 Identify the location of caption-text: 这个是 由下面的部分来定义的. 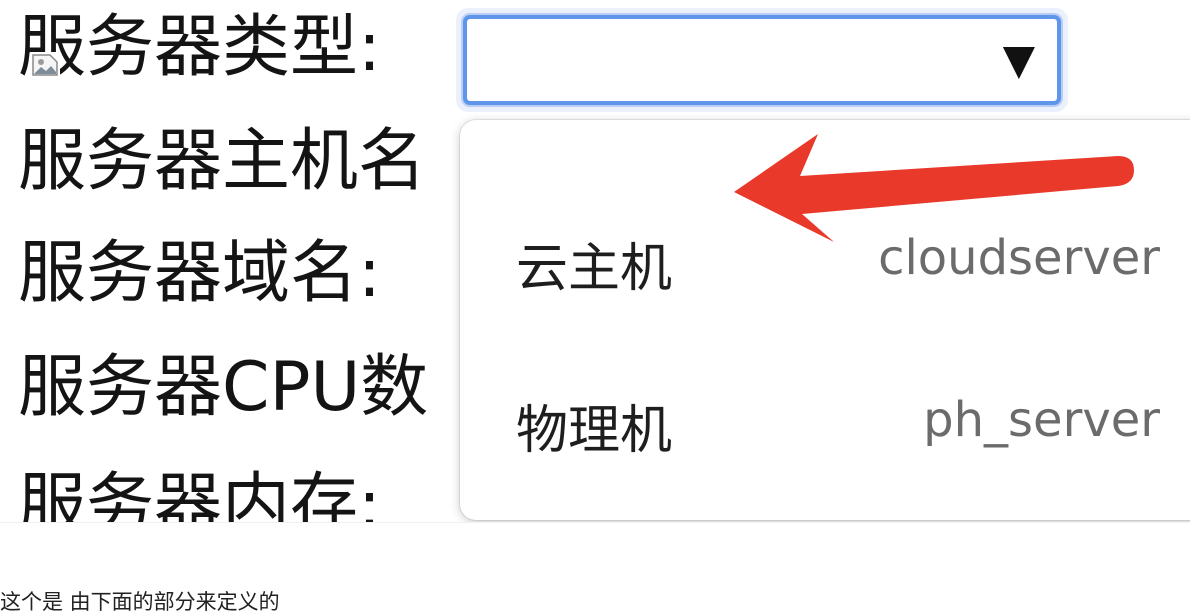
(140, 602).